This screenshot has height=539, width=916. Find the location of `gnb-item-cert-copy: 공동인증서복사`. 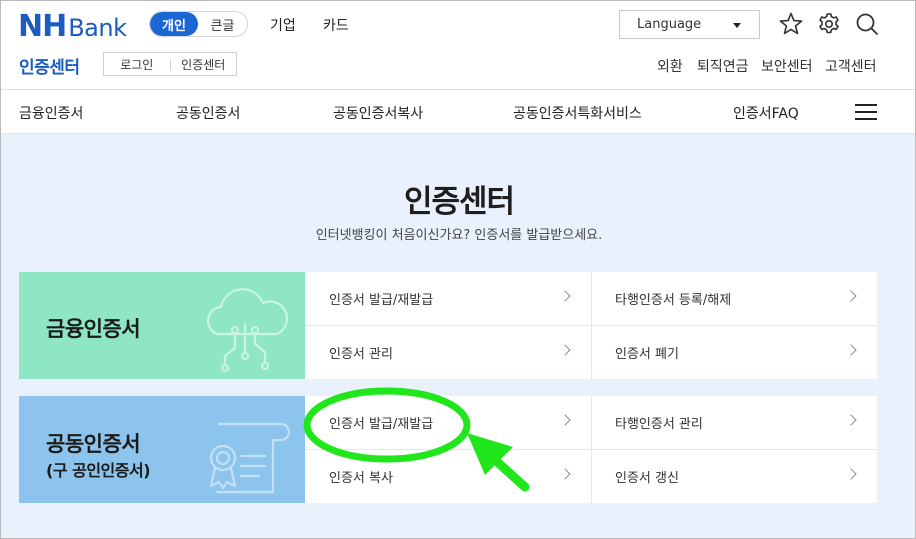

gnb-item-cert-copy: 공동인증서복사 is located at coordinates (378, 113).